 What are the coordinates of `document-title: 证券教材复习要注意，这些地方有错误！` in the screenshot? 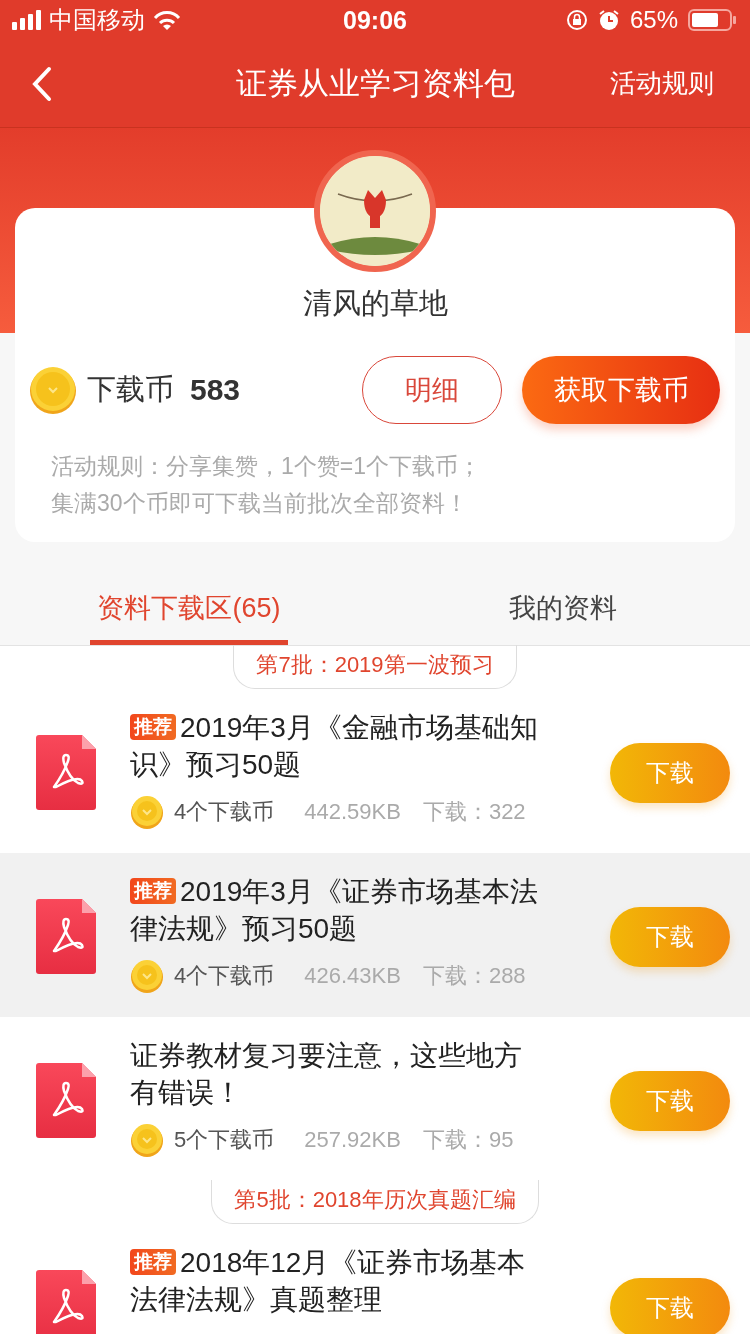 It's located at (326, 1074).